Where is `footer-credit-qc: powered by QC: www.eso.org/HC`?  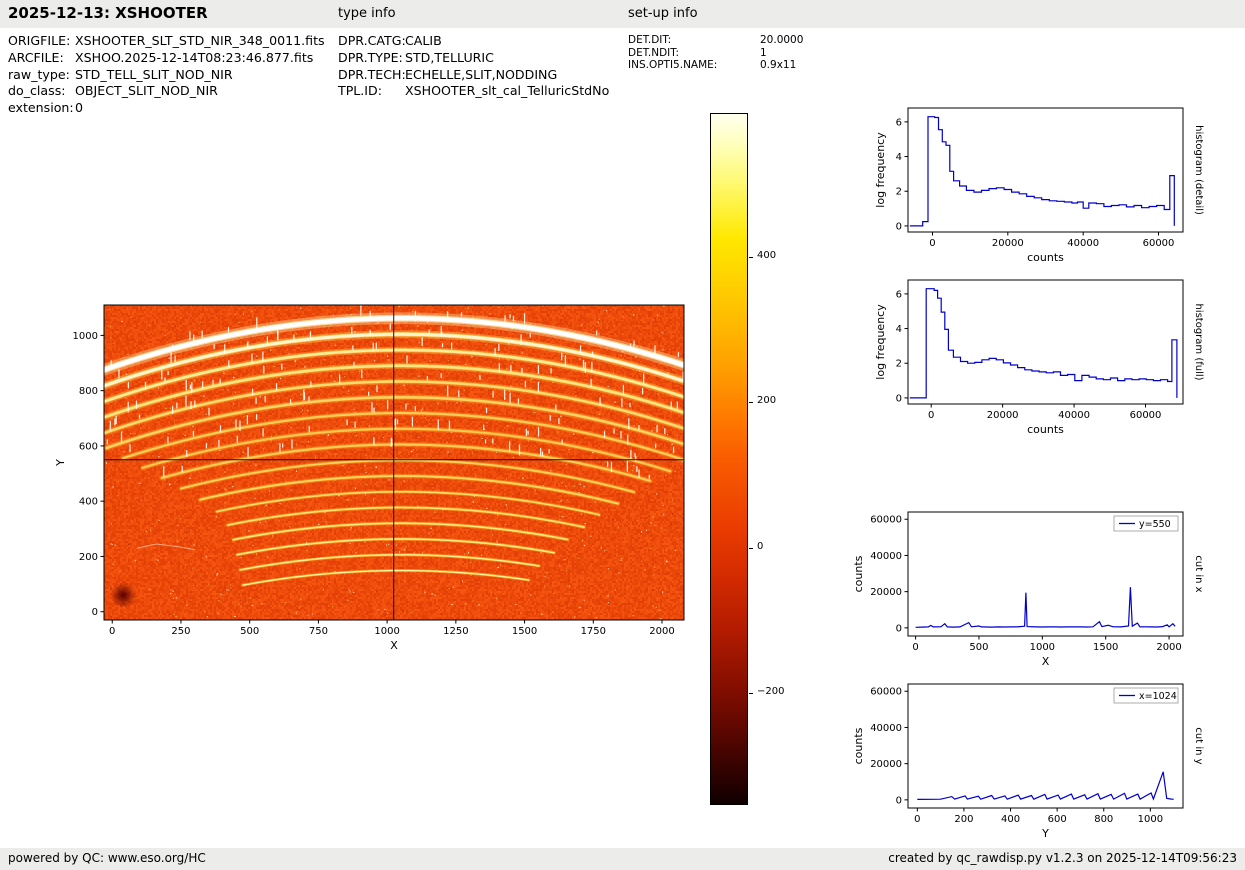
footer-credit-qc: powered by QC: www.eso.org/HC is located at coordinates (107, 858).